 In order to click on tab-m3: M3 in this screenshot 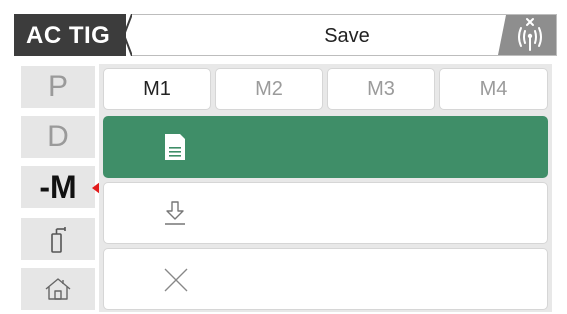, I will do `click(381, 89)`.